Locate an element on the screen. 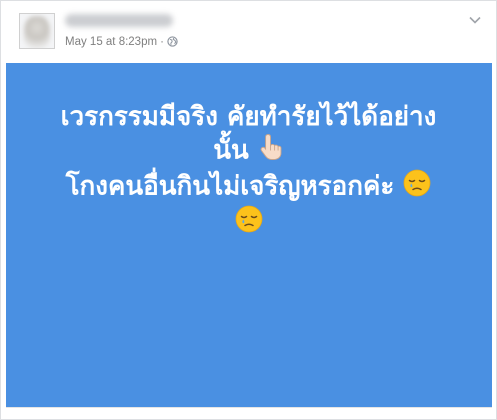 This screenshot has width=497, height=420. post-header: May 15 at 8:23pm · is located at coordinates (249, 32).